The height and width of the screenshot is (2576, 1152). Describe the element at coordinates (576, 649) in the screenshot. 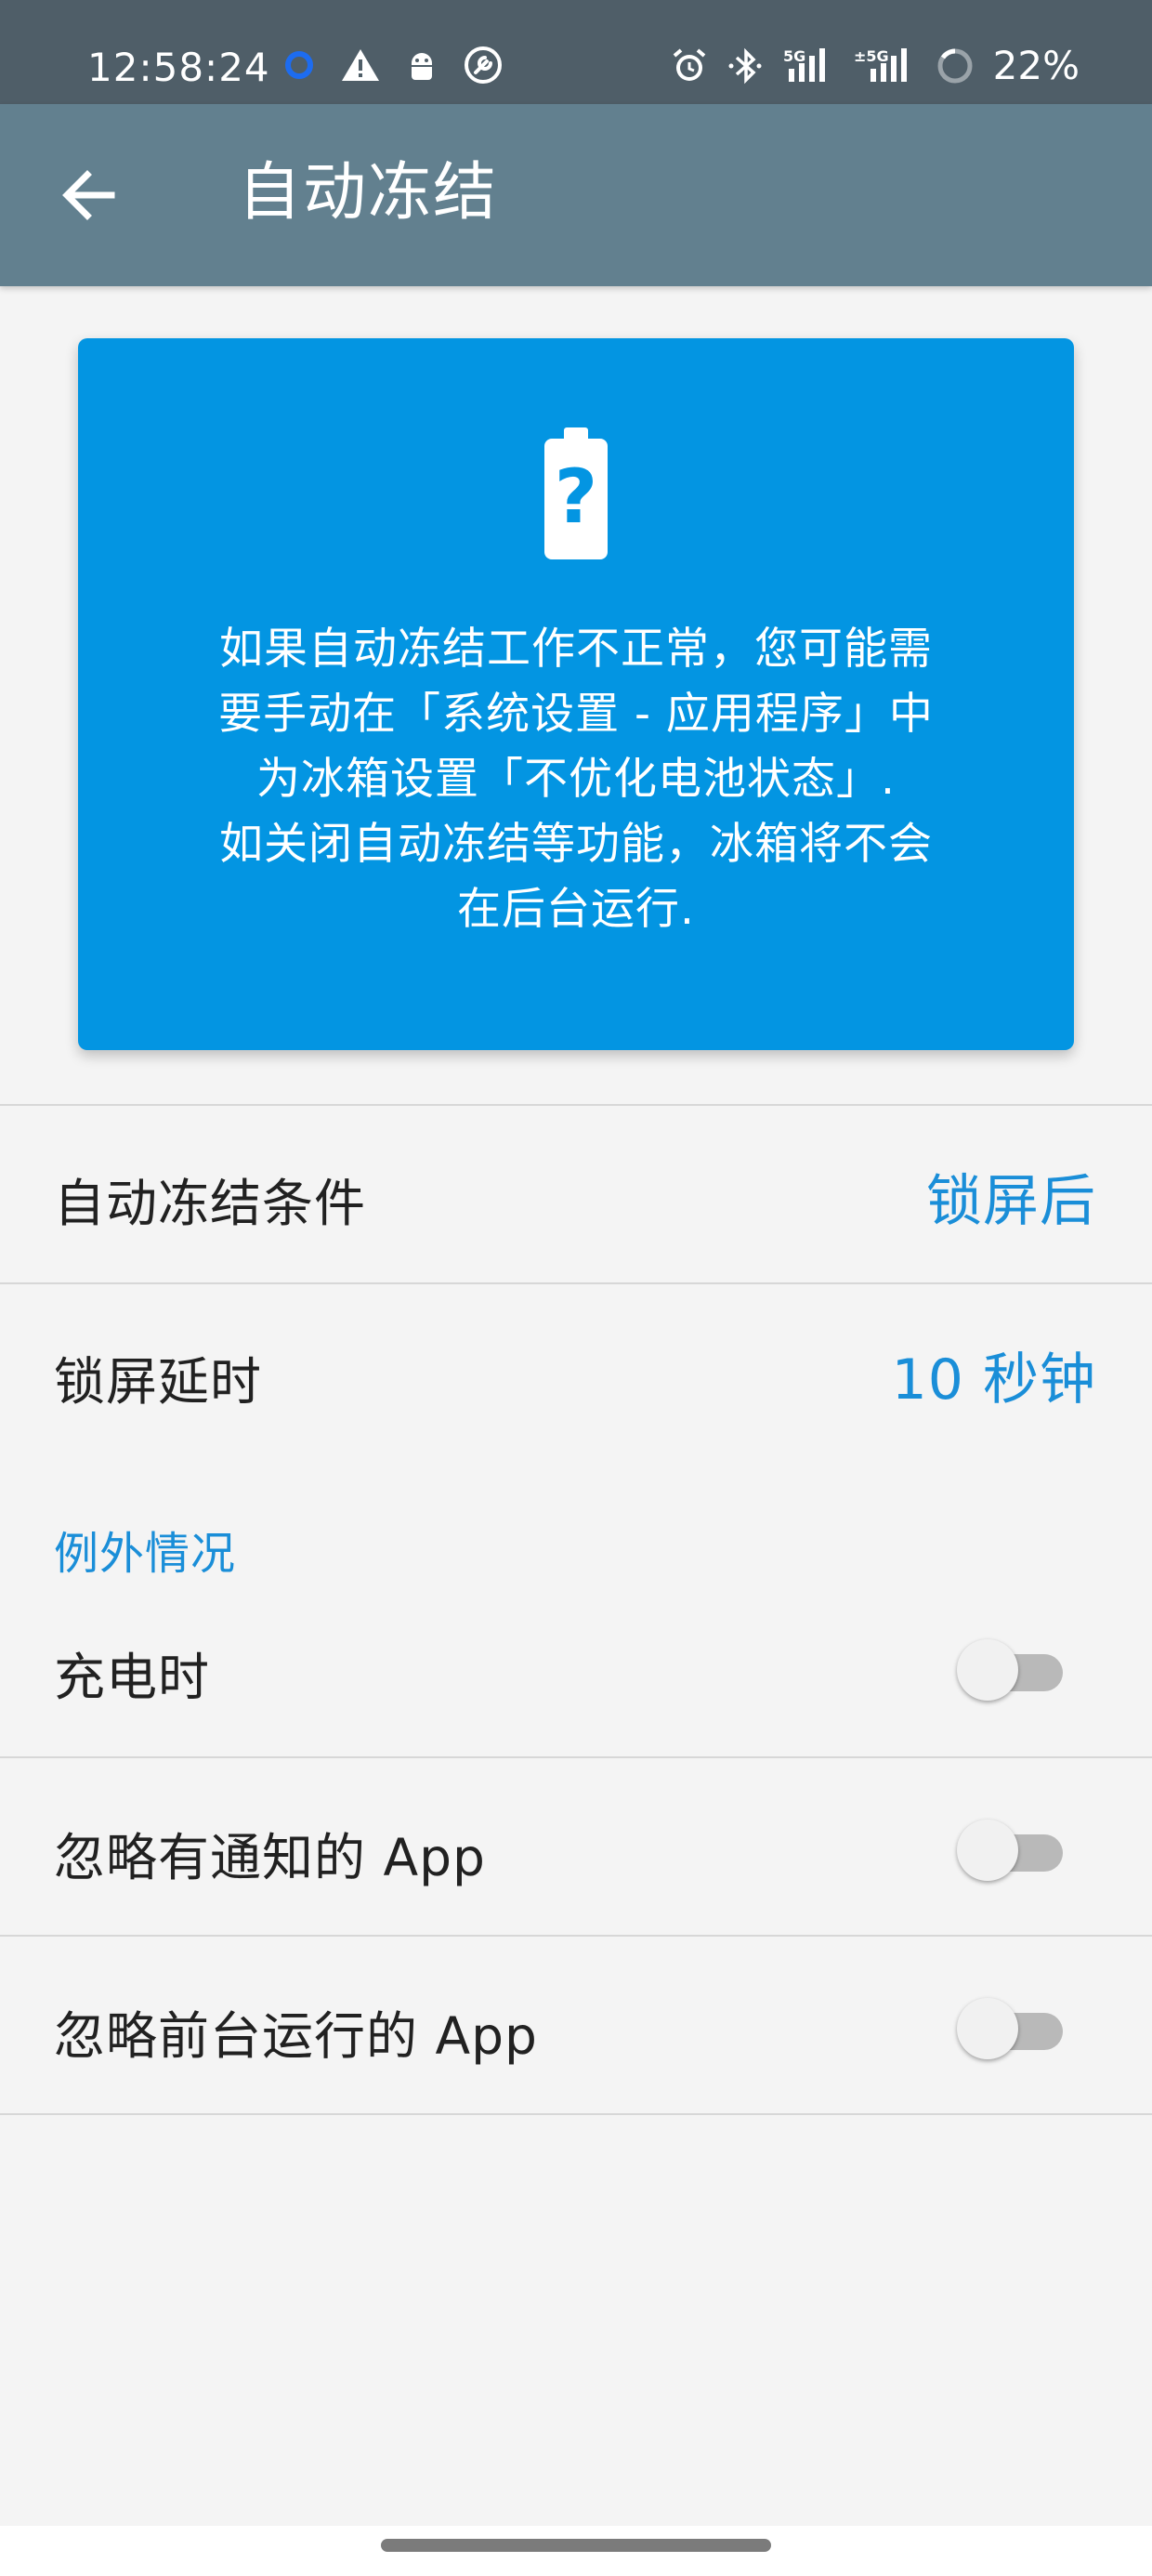

I see `info-line: 如果自动冻结工作不正常，您可能需` at that location.